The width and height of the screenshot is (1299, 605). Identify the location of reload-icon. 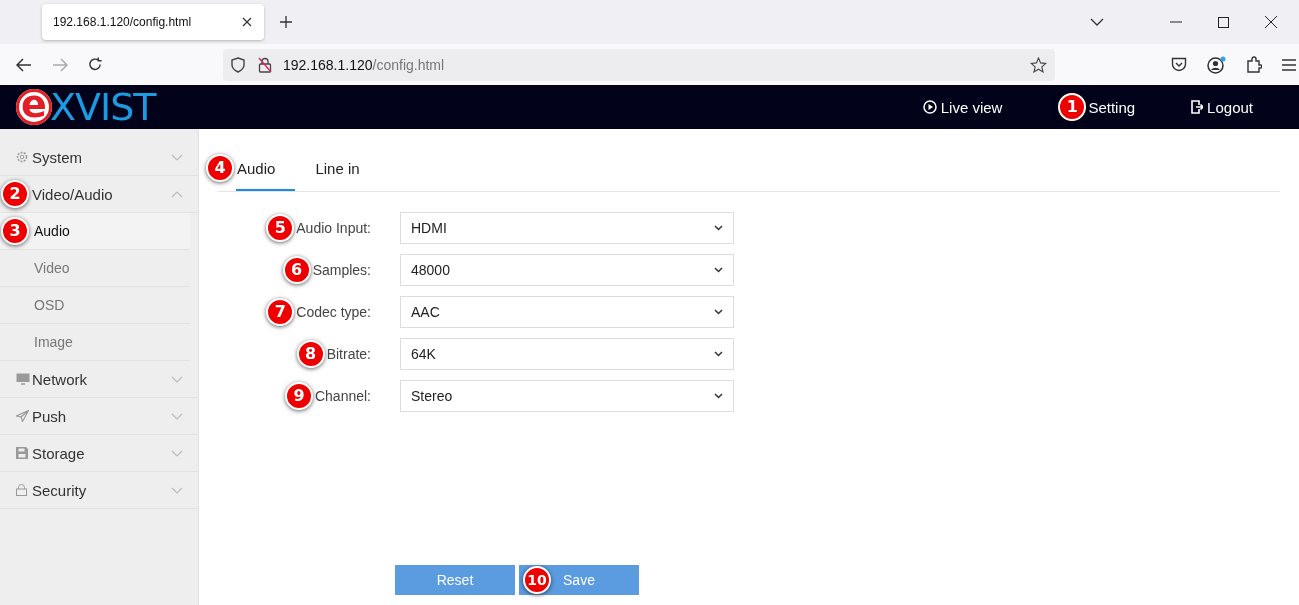
(95, 64).